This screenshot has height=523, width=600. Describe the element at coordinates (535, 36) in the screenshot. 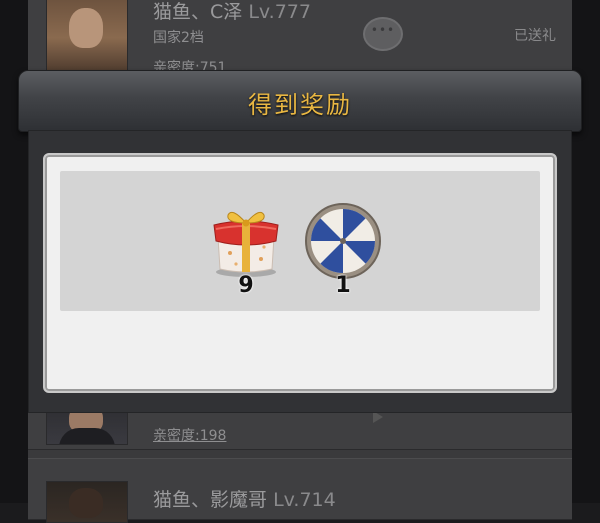

I see `gift-status-label: 已送礼` at that location.